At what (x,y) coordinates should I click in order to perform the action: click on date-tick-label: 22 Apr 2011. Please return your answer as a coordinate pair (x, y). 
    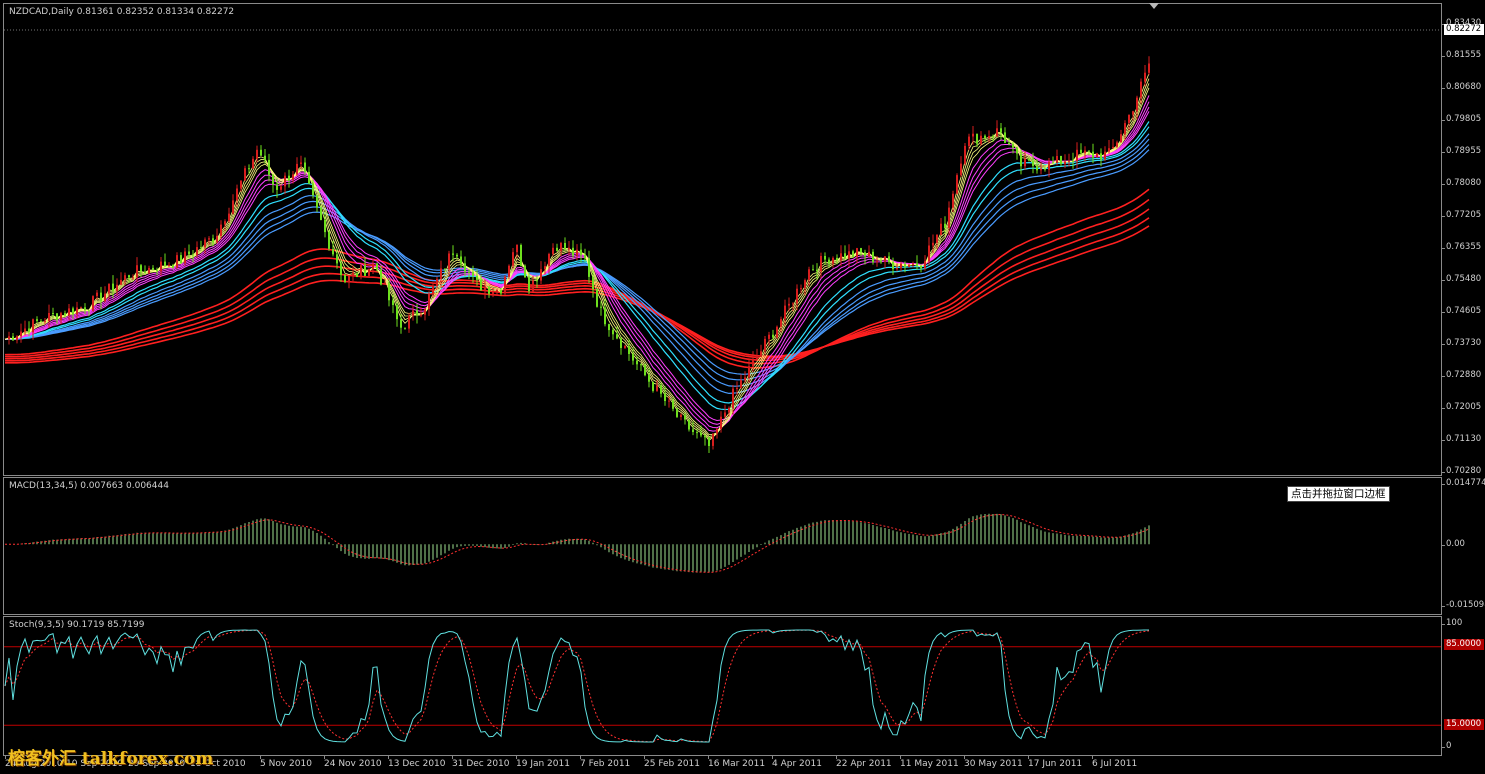
    Looking at the image, I should click on (864, 762).